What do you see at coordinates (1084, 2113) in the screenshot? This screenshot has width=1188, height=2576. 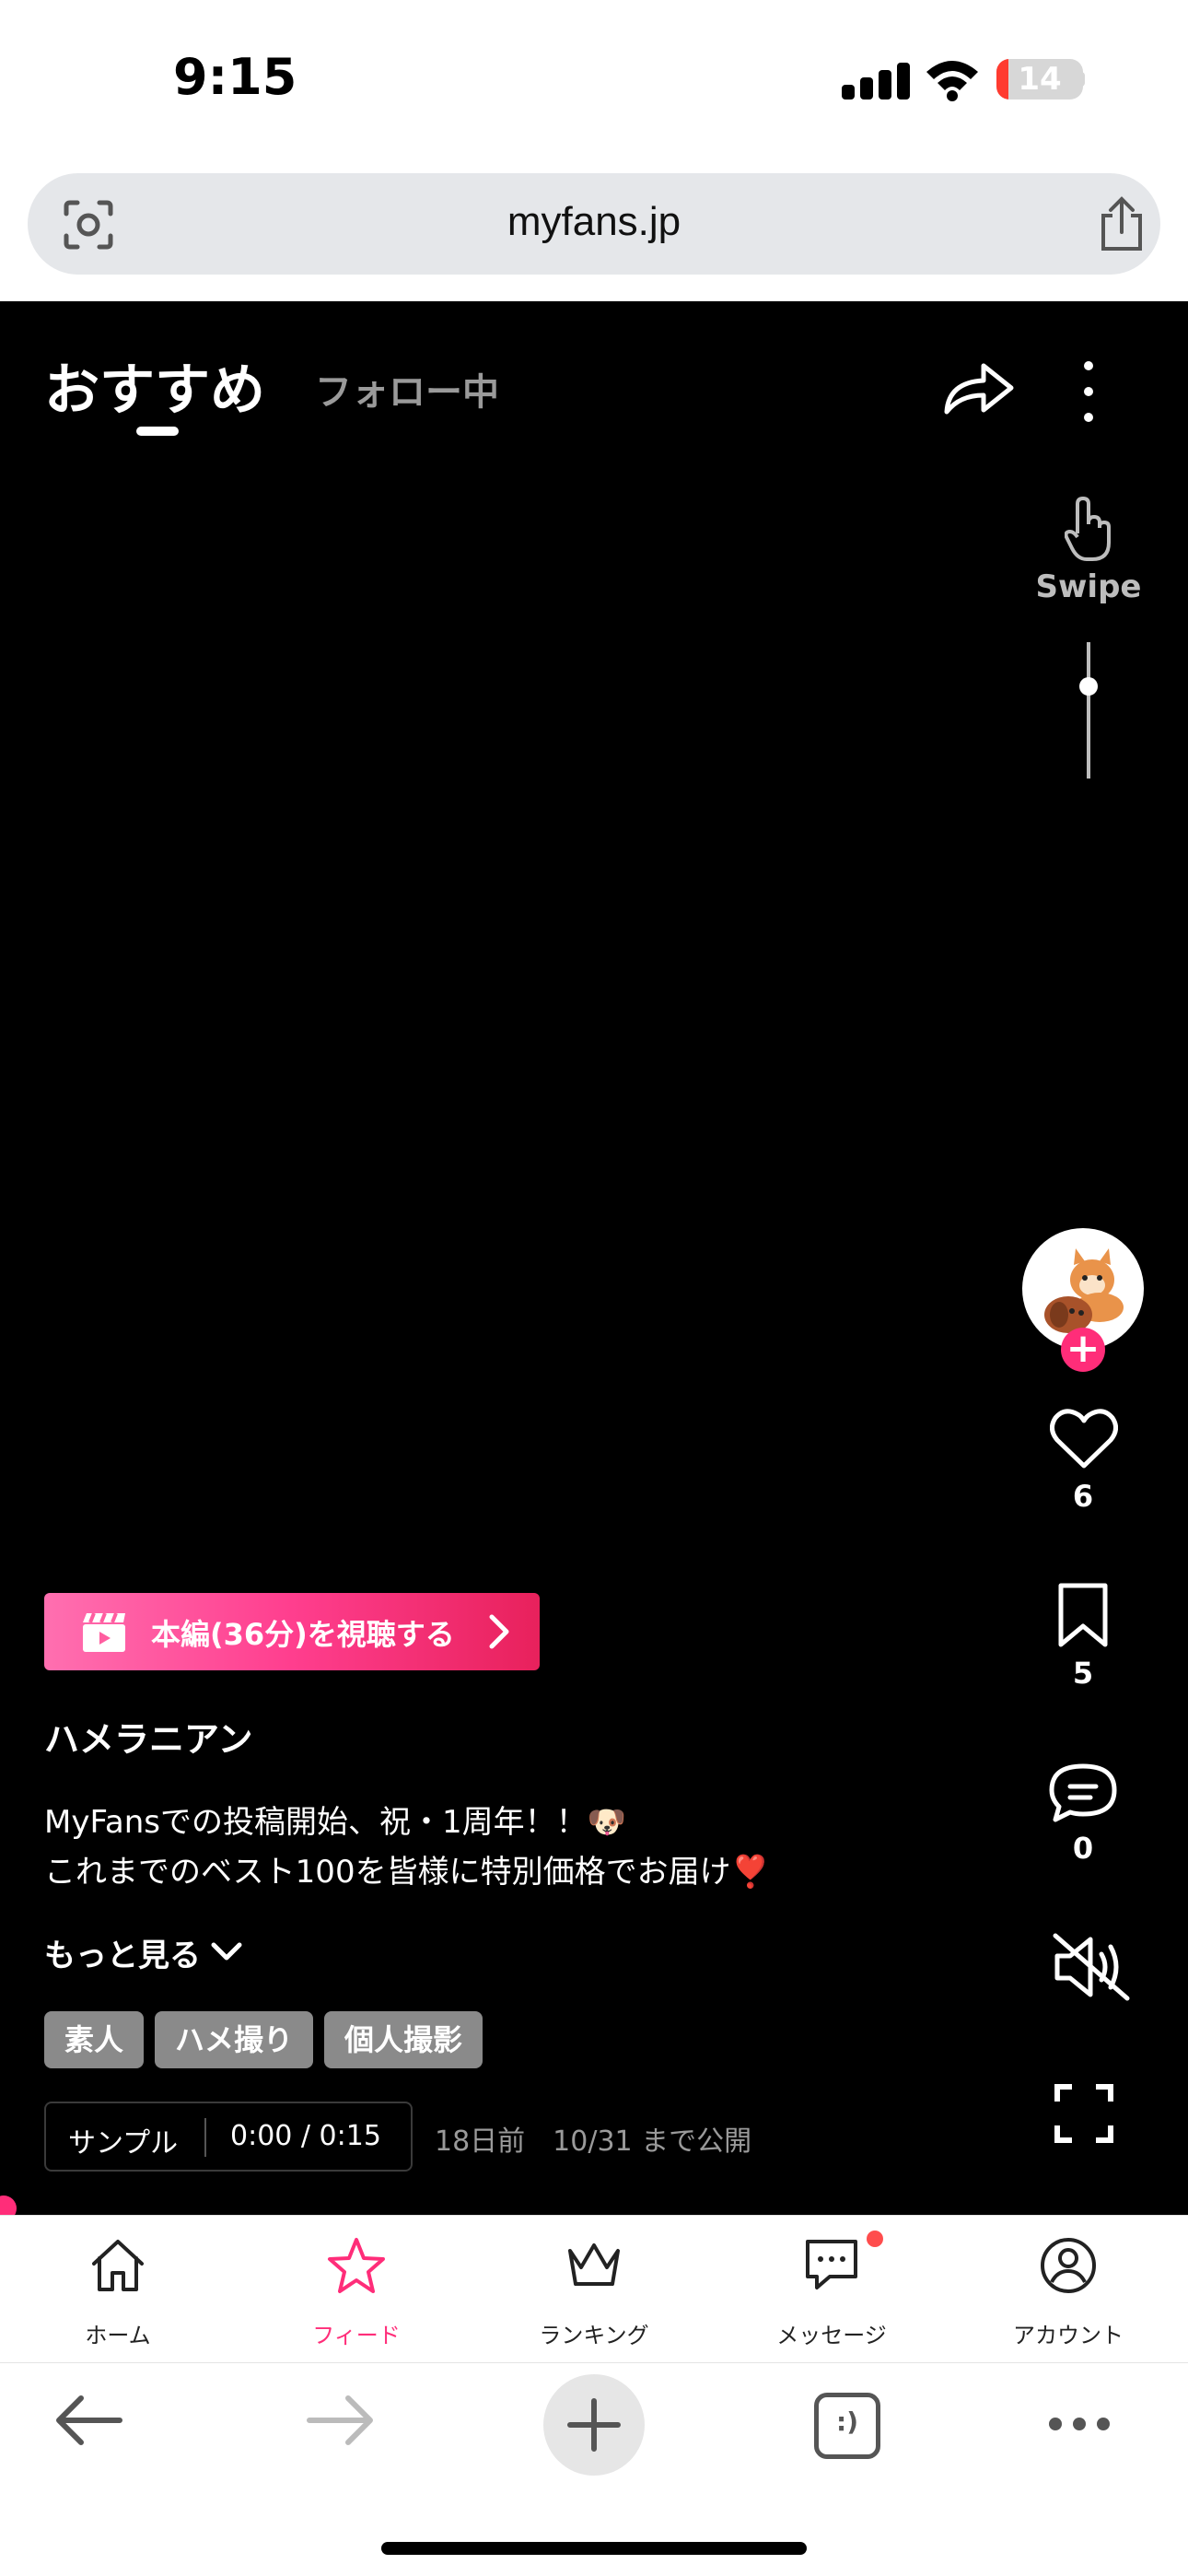 I see `fullscreen-icon` at bounding box center [1084, 2113].